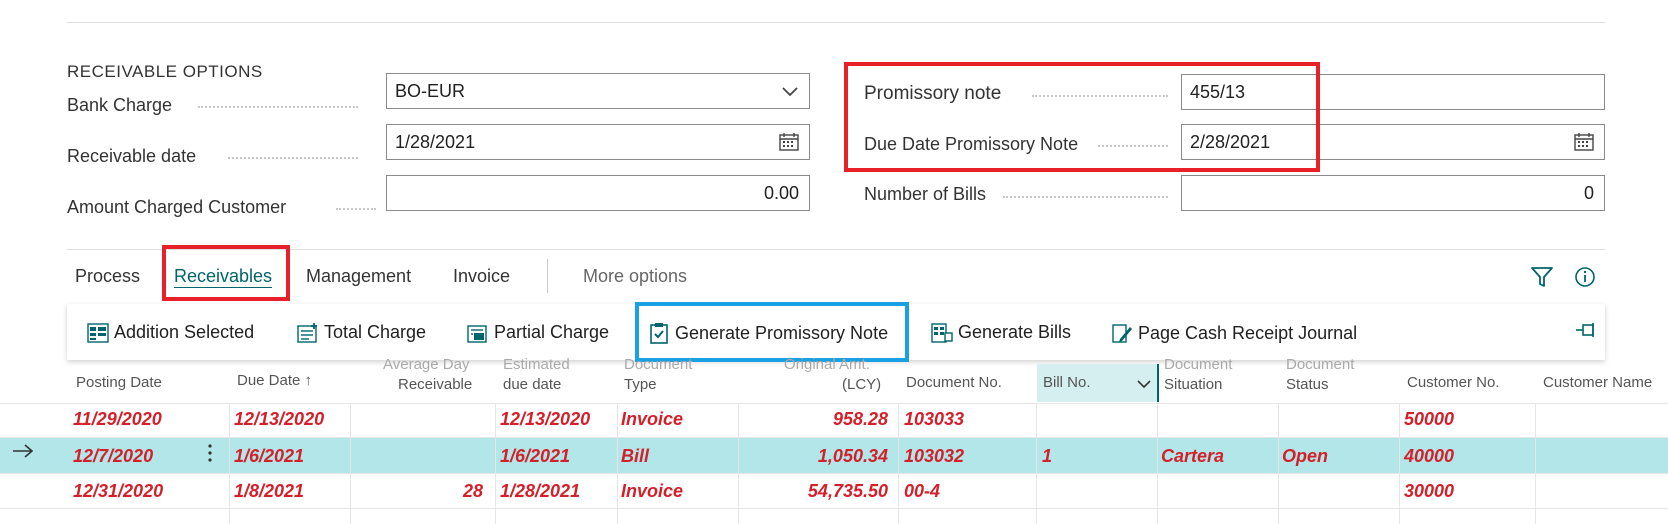 The image size is (1668, 524). Describe the element at coordinates (922, 491) in the screenshot. I see `cell-doc-no: 00-4` at that location.